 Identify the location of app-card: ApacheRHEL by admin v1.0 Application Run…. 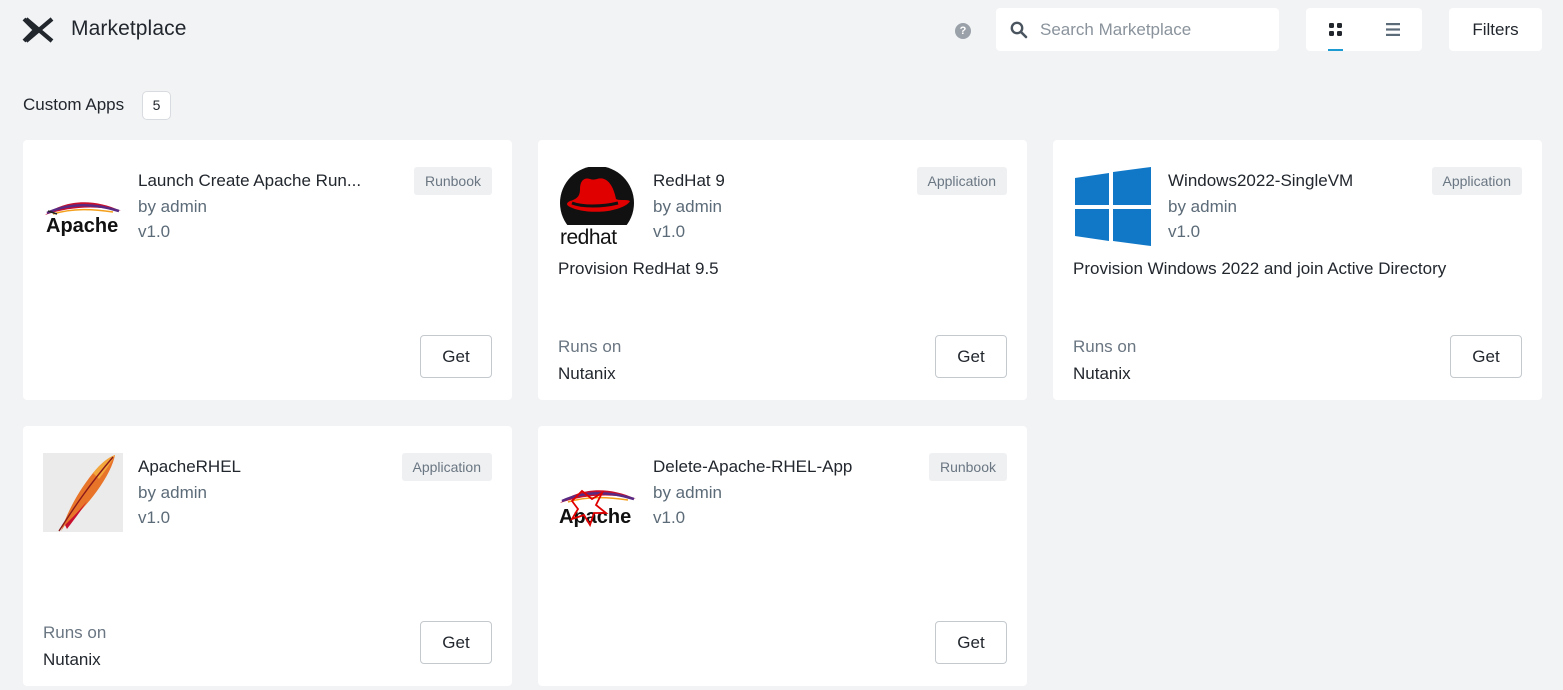
(267, 556).